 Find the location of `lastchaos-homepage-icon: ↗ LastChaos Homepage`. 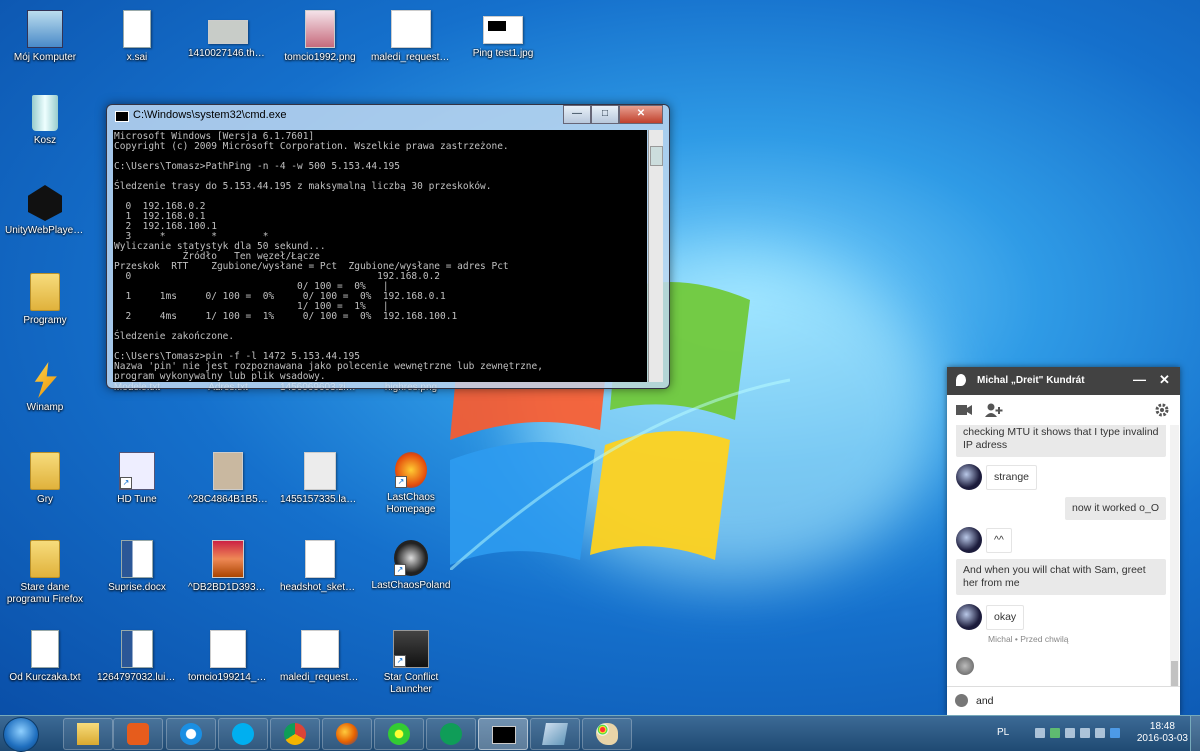

lastchaos-homepage-icon: ↗ LastChaos Homepage is located at coordinates (411, 484).